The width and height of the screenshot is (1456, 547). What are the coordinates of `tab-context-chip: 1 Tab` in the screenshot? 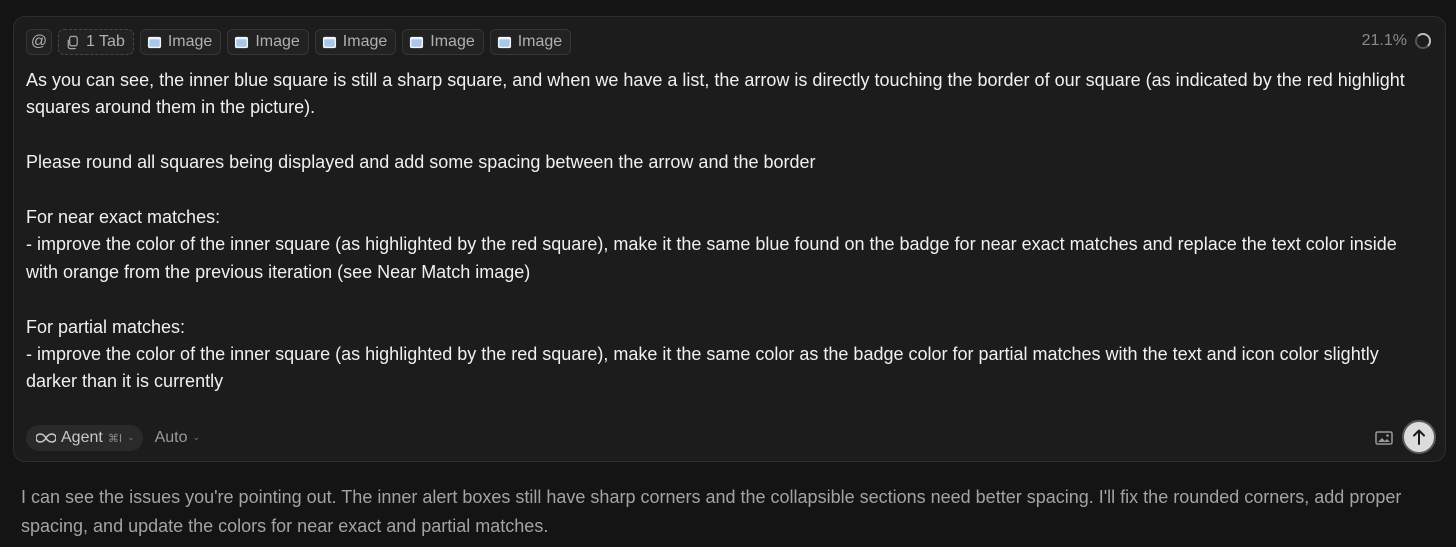 It's located at (96, 42).